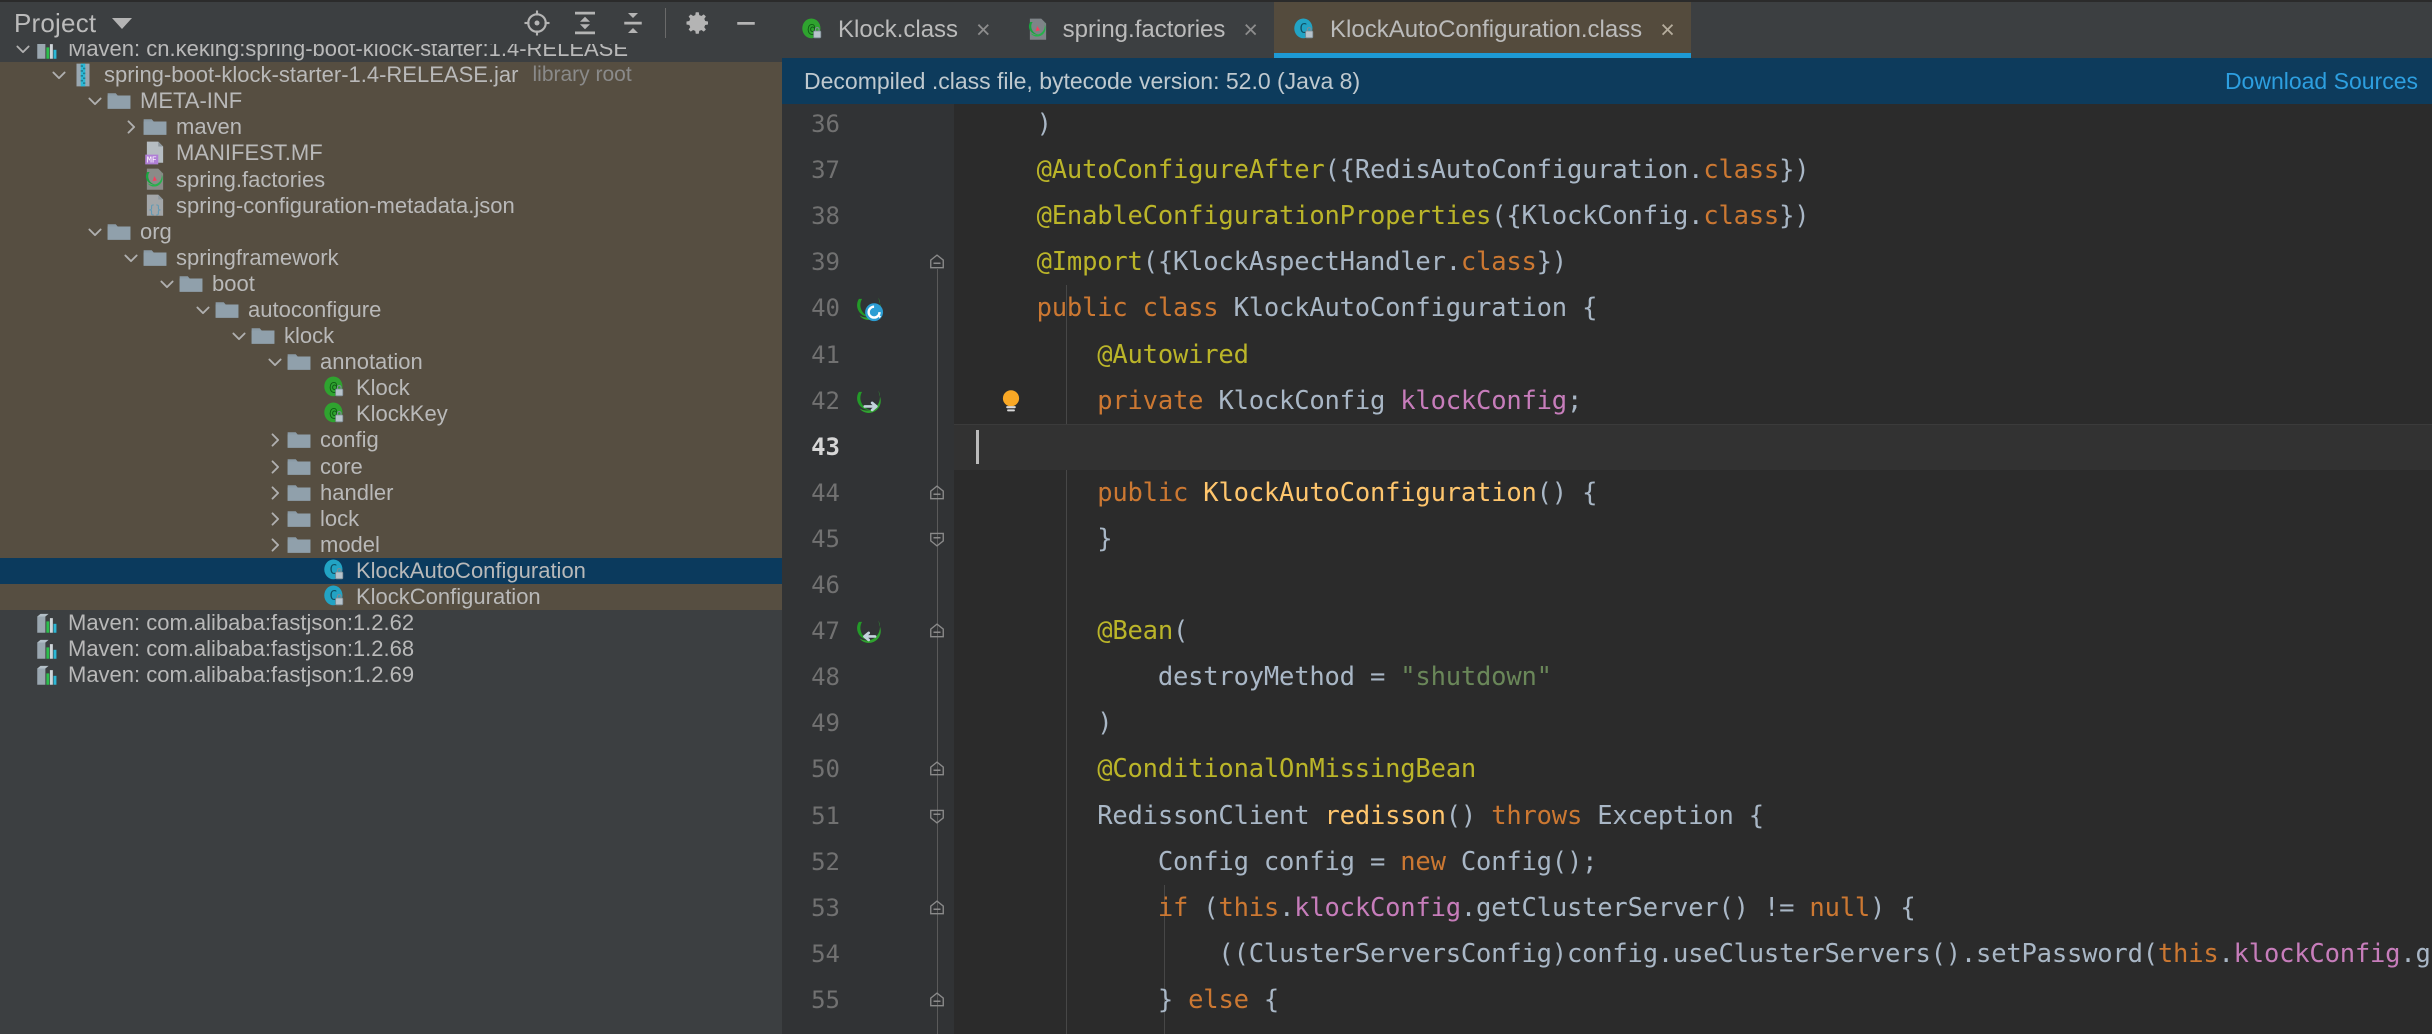  I want to click on gutter-line: 52, so click(851, 862).